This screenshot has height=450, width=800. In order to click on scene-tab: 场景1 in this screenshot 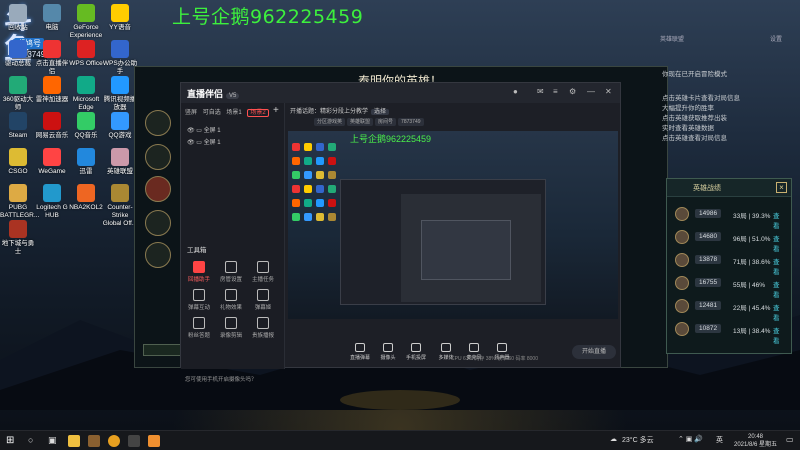, I will do `click(233, 113)`.